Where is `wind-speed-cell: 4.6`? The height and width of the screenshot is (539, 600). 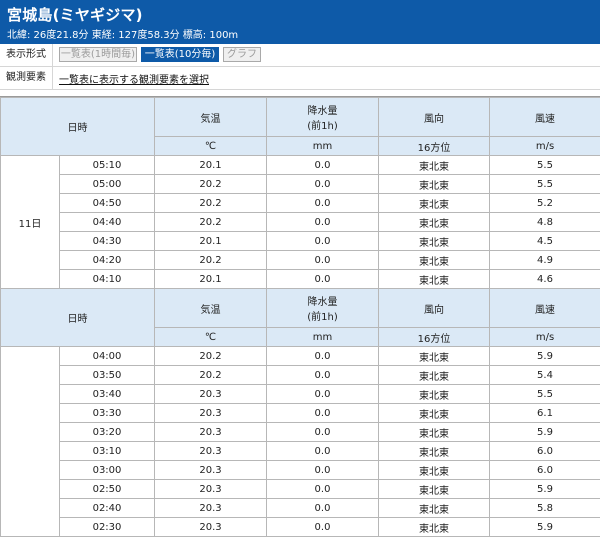
wind-speed-cell: 4.6 is located at coordinates (545, 279).